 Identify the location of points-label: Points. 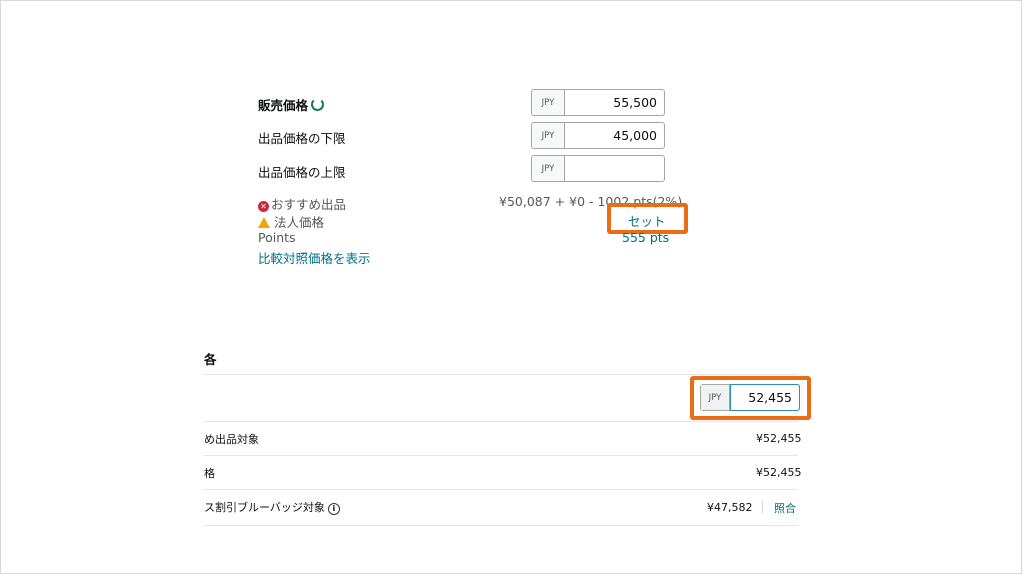
(277, 237).